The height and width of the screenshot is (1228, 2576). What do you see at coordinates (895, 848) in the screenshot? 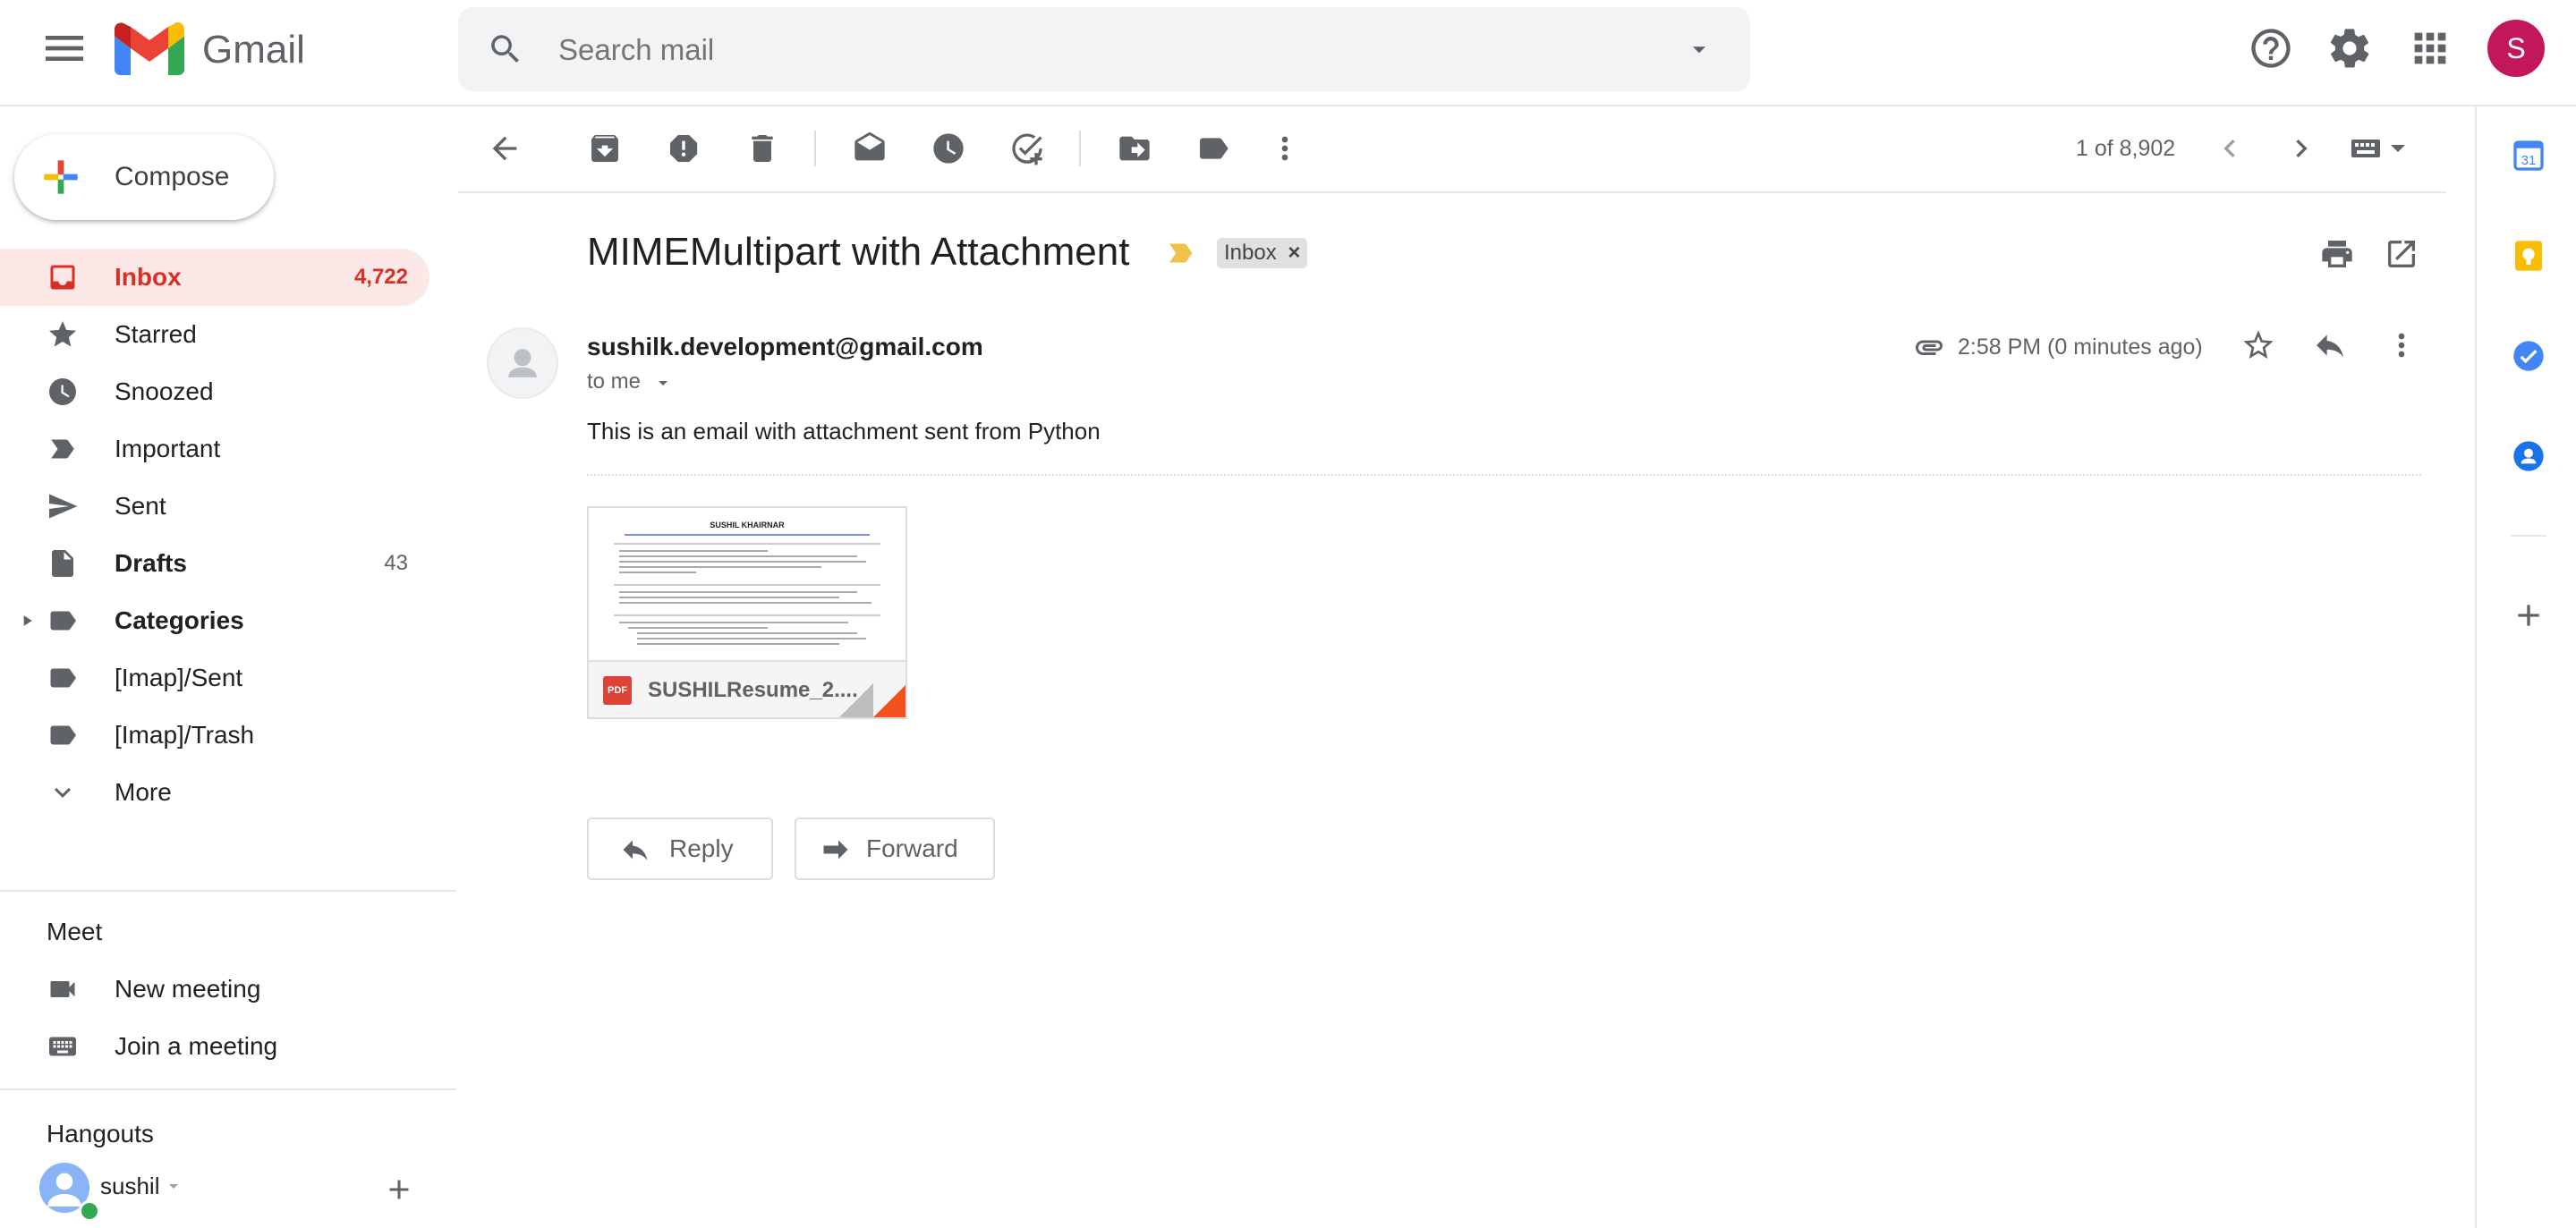
I see `forward-button: Forward` at bounding box center [895, 848].